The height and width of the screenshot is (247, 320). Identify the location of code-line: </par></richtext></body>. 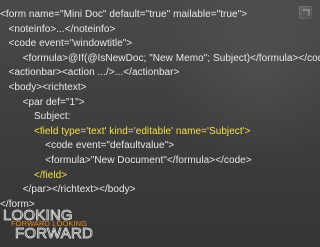
(68, 190).